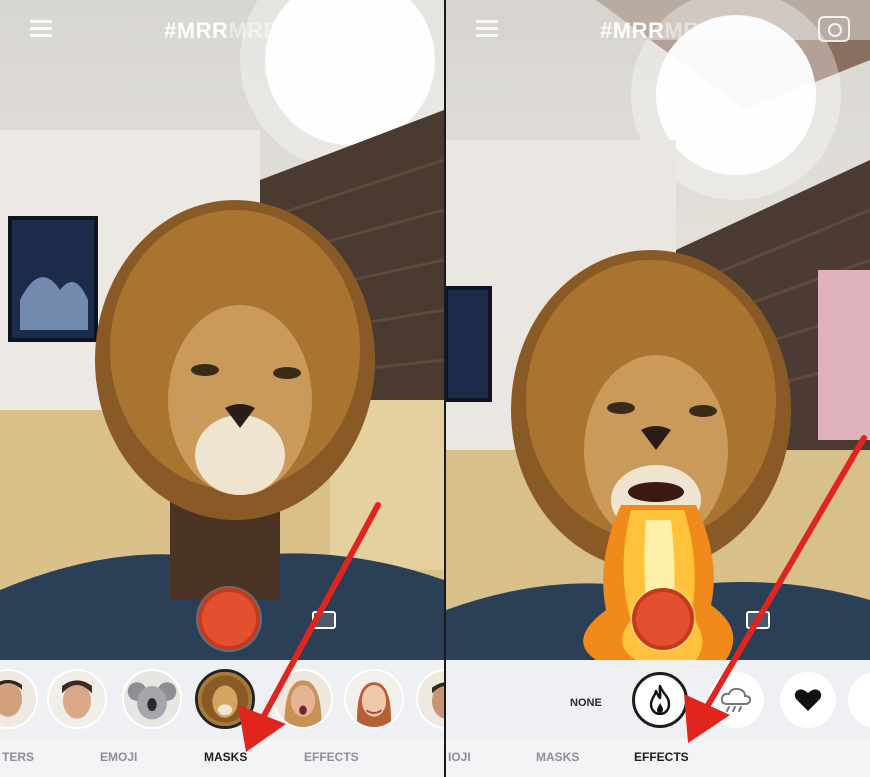 Image resolution: width=870 pixels, height=777 pixels. I want to click on effects-tray: NONE, so click(658, 699).